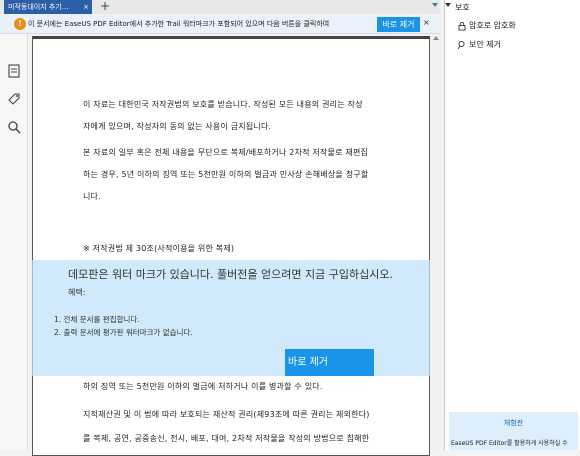  I want to click on document-tab: 미작동대이지 추기... ×, so click(48, 7).